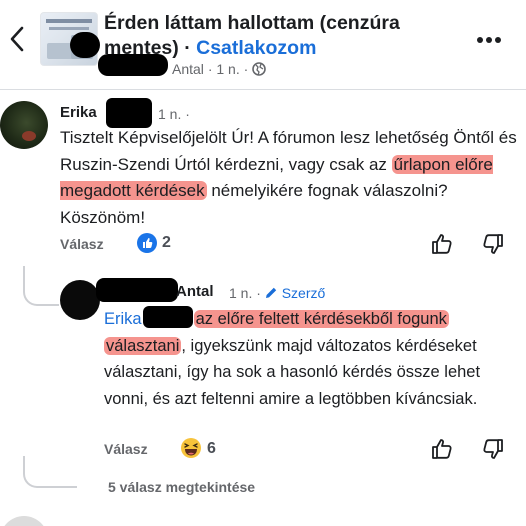 The height and width of the screenshot is (526, 526). I want to click on comment-meta: 1 n. · Szerző, so click(277, 293).